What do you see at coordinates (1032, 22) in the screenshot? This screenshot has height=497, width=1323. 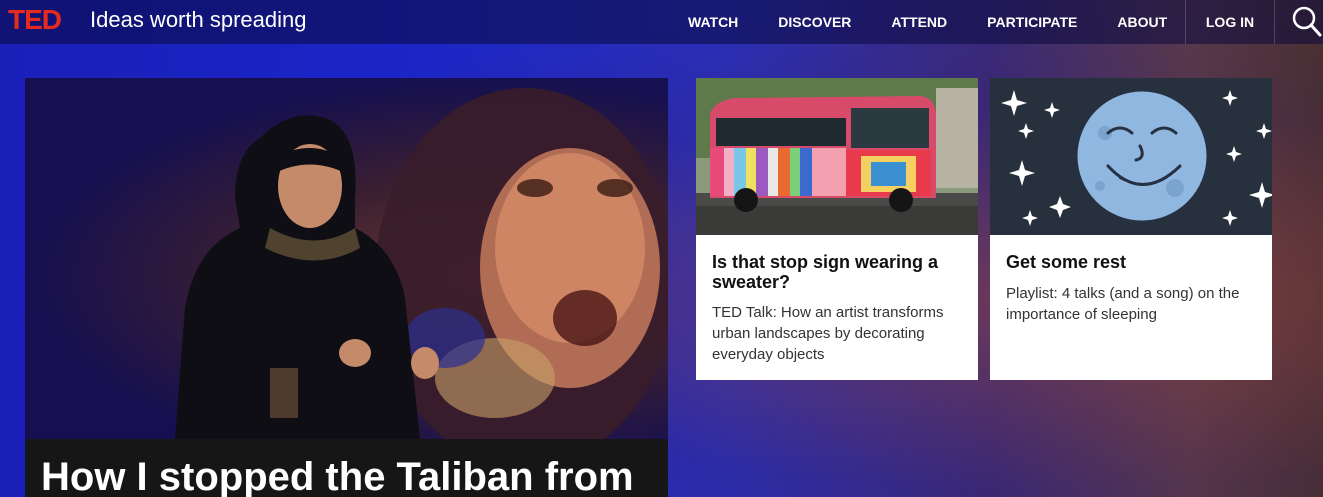 I see `nav-participate: PARTICIPATE` at bounding box center [1032, 22].